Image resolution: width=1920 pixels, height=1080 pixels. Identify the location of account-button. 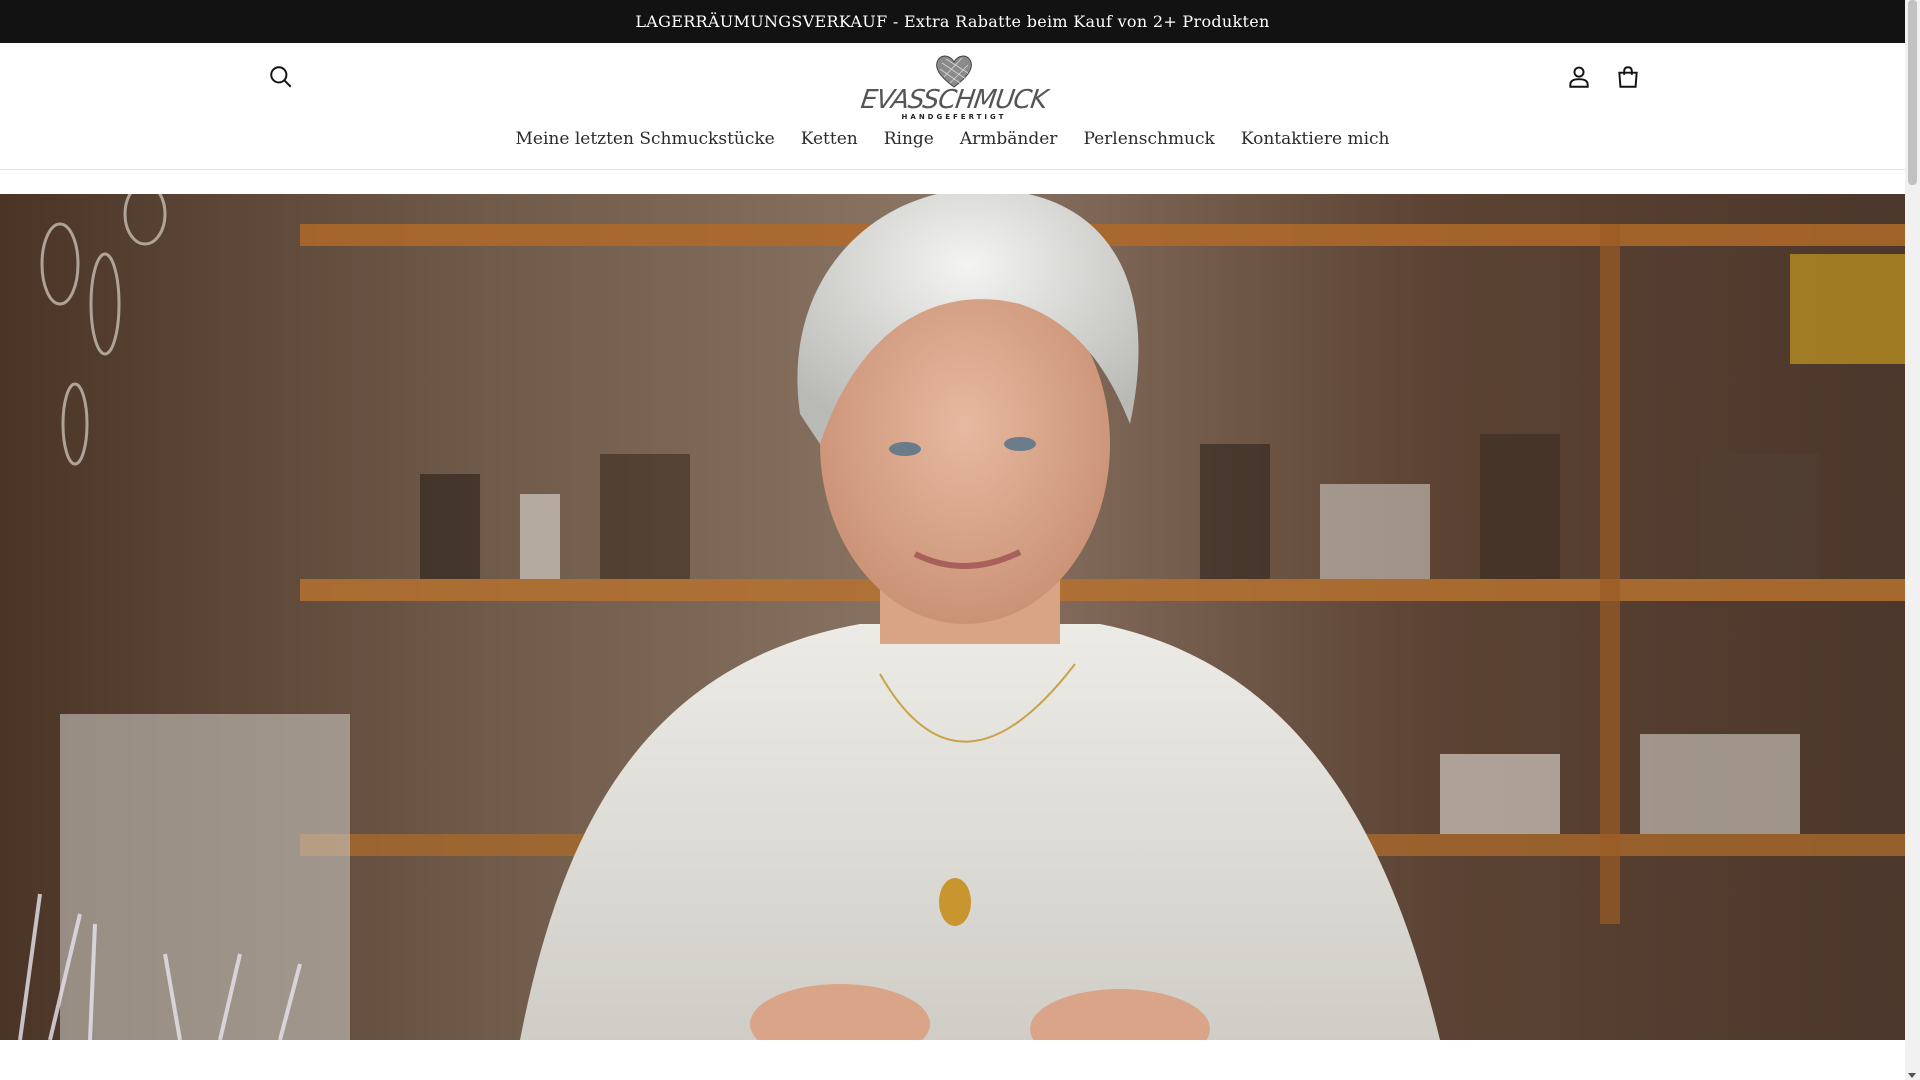
(1579, 77).